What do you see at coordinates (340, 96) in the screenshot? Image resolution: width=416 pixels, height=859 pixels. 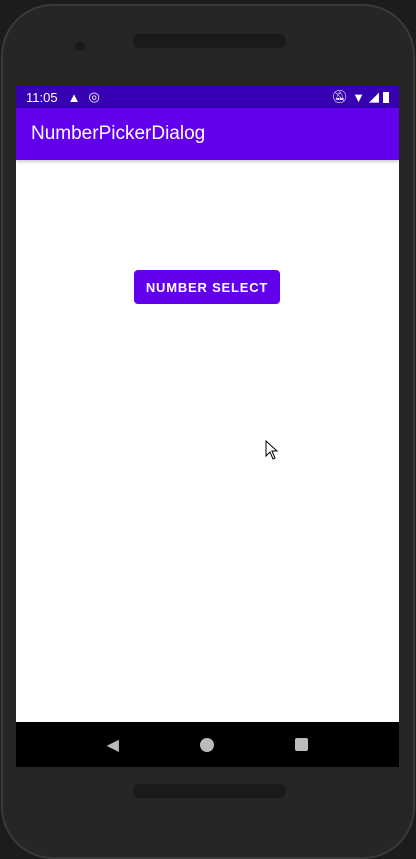 I see `mute-icon: 🔕︎` at bounding box center [340, 96].